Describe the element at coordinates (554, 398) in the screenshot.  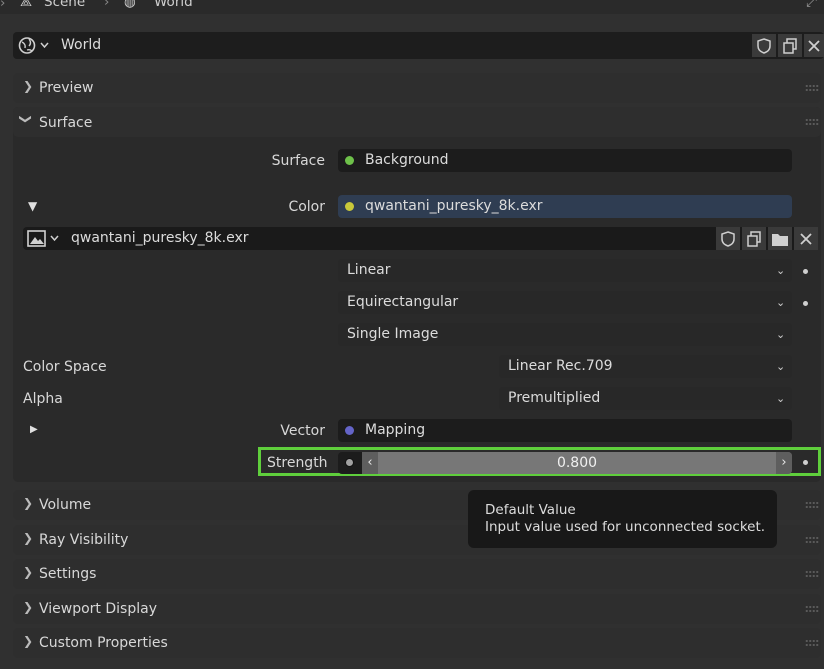
I see `alpha-value: Premultiplied` at that location.